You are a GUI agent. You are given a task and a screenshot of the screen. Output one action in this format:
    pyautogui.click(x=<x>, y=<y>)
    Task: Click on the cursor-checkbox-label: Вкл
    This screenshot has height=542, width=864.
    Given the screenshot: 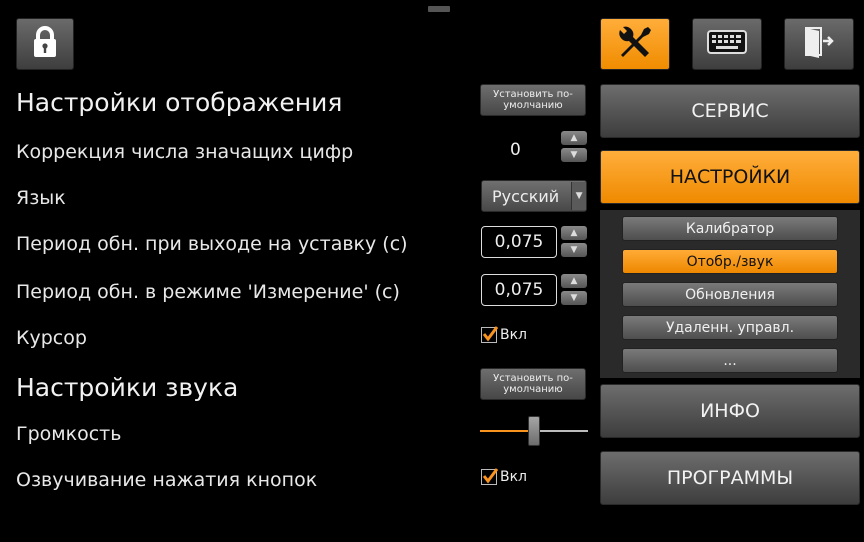 What is the action you would take?
    pyautogui.click(x=514, y=335)
    